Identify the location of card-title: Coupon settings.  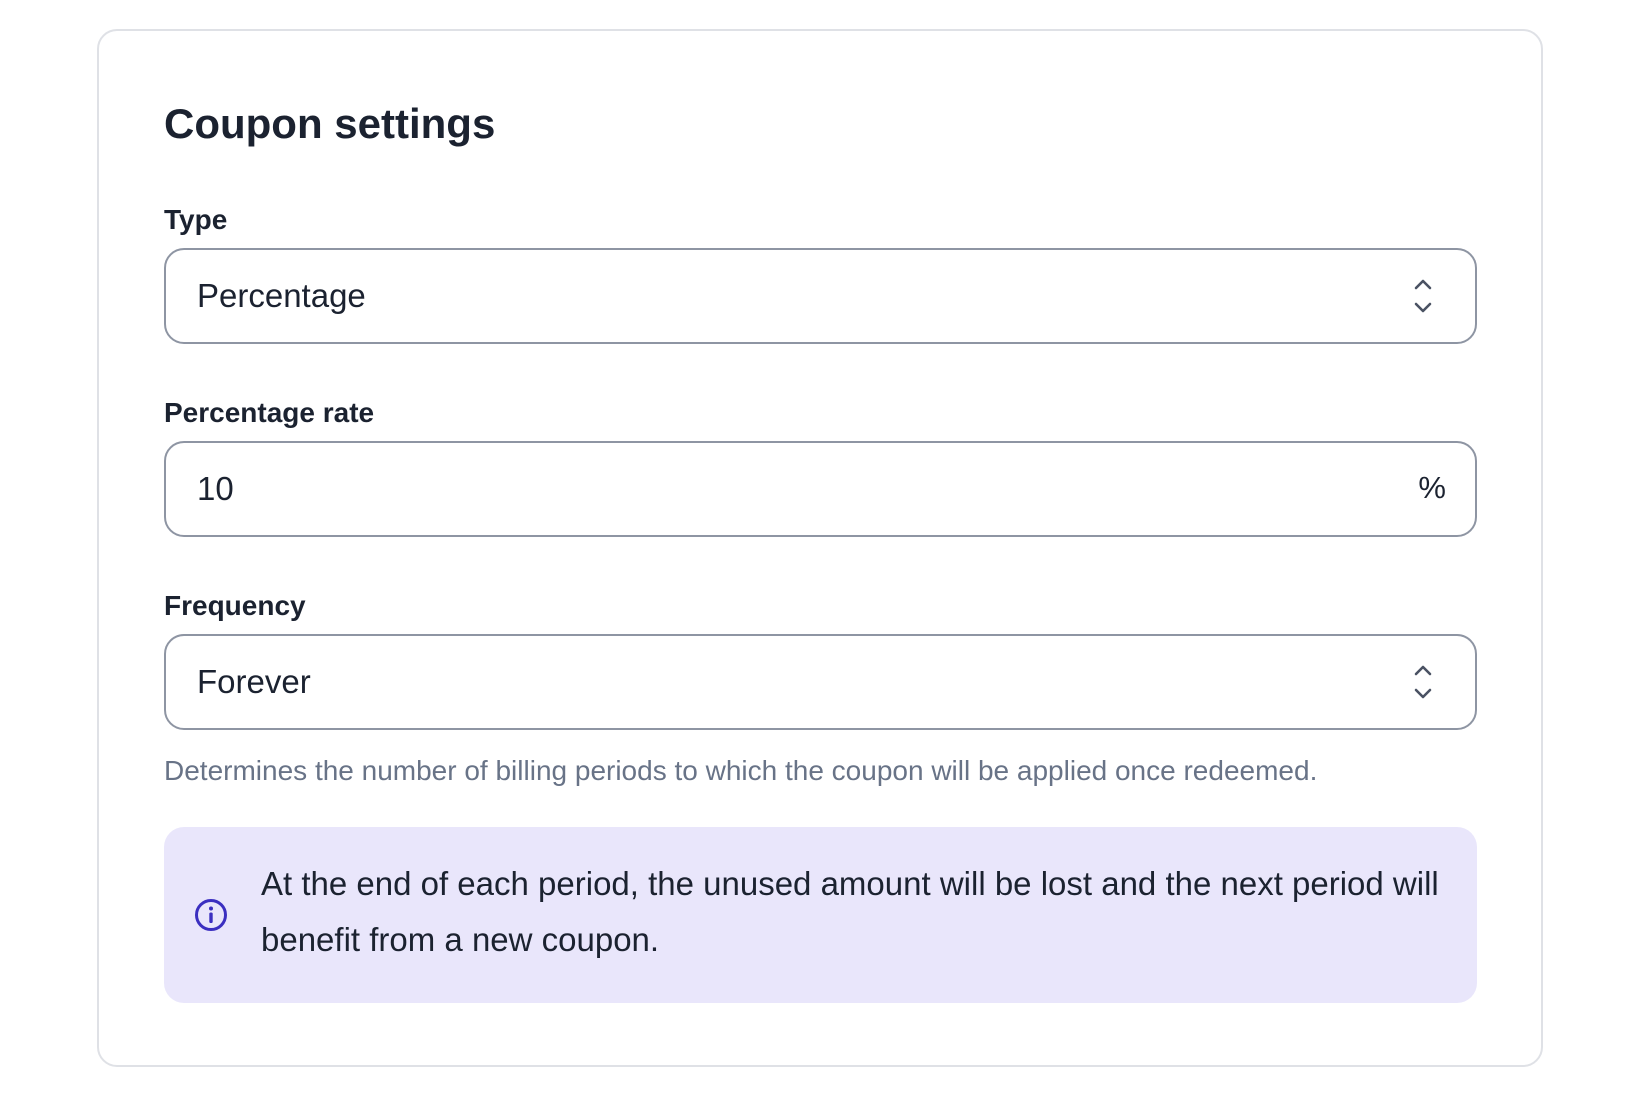
(330, 123).